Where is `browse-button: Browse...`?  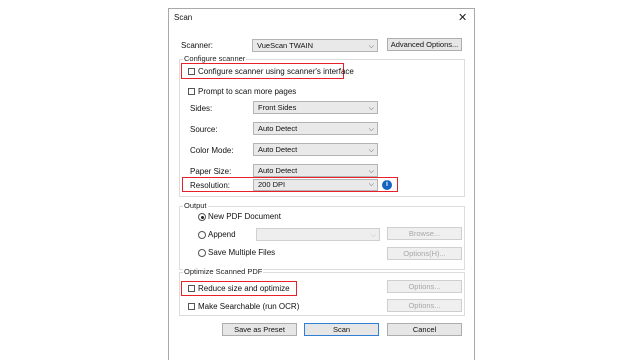 browse-button: Browse... is located at coordinates (424, 233).